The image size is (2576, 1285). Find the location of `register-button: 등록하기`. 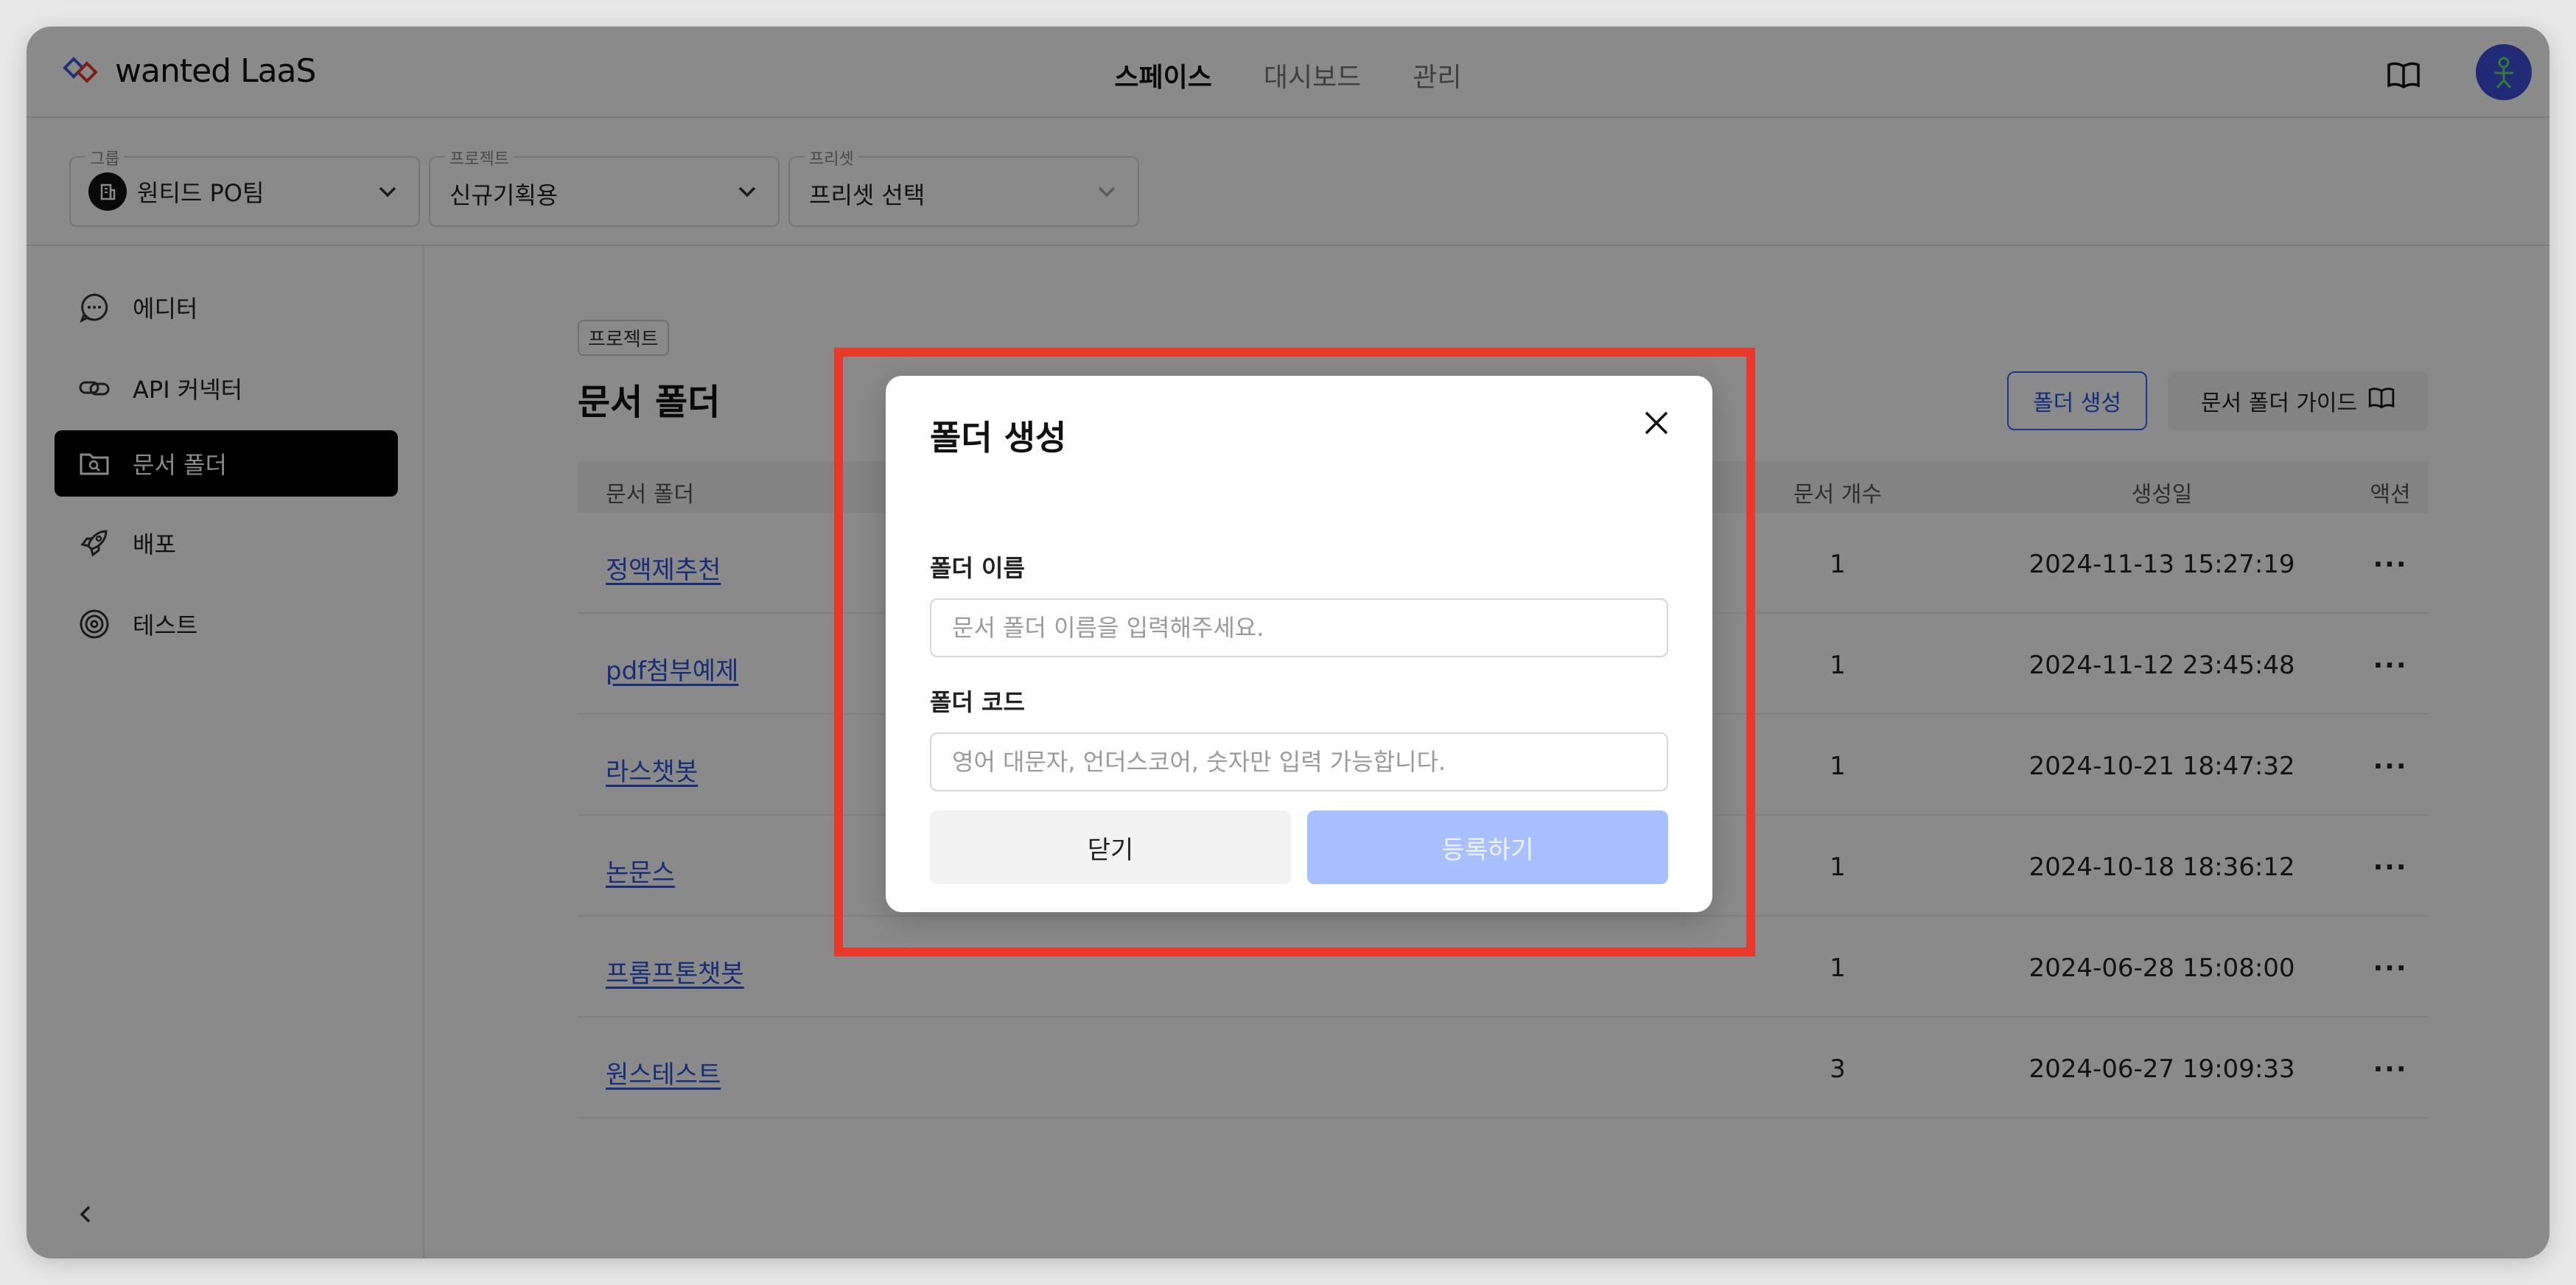

register-button: 등록하기 is located at coordinates (1487, 847).